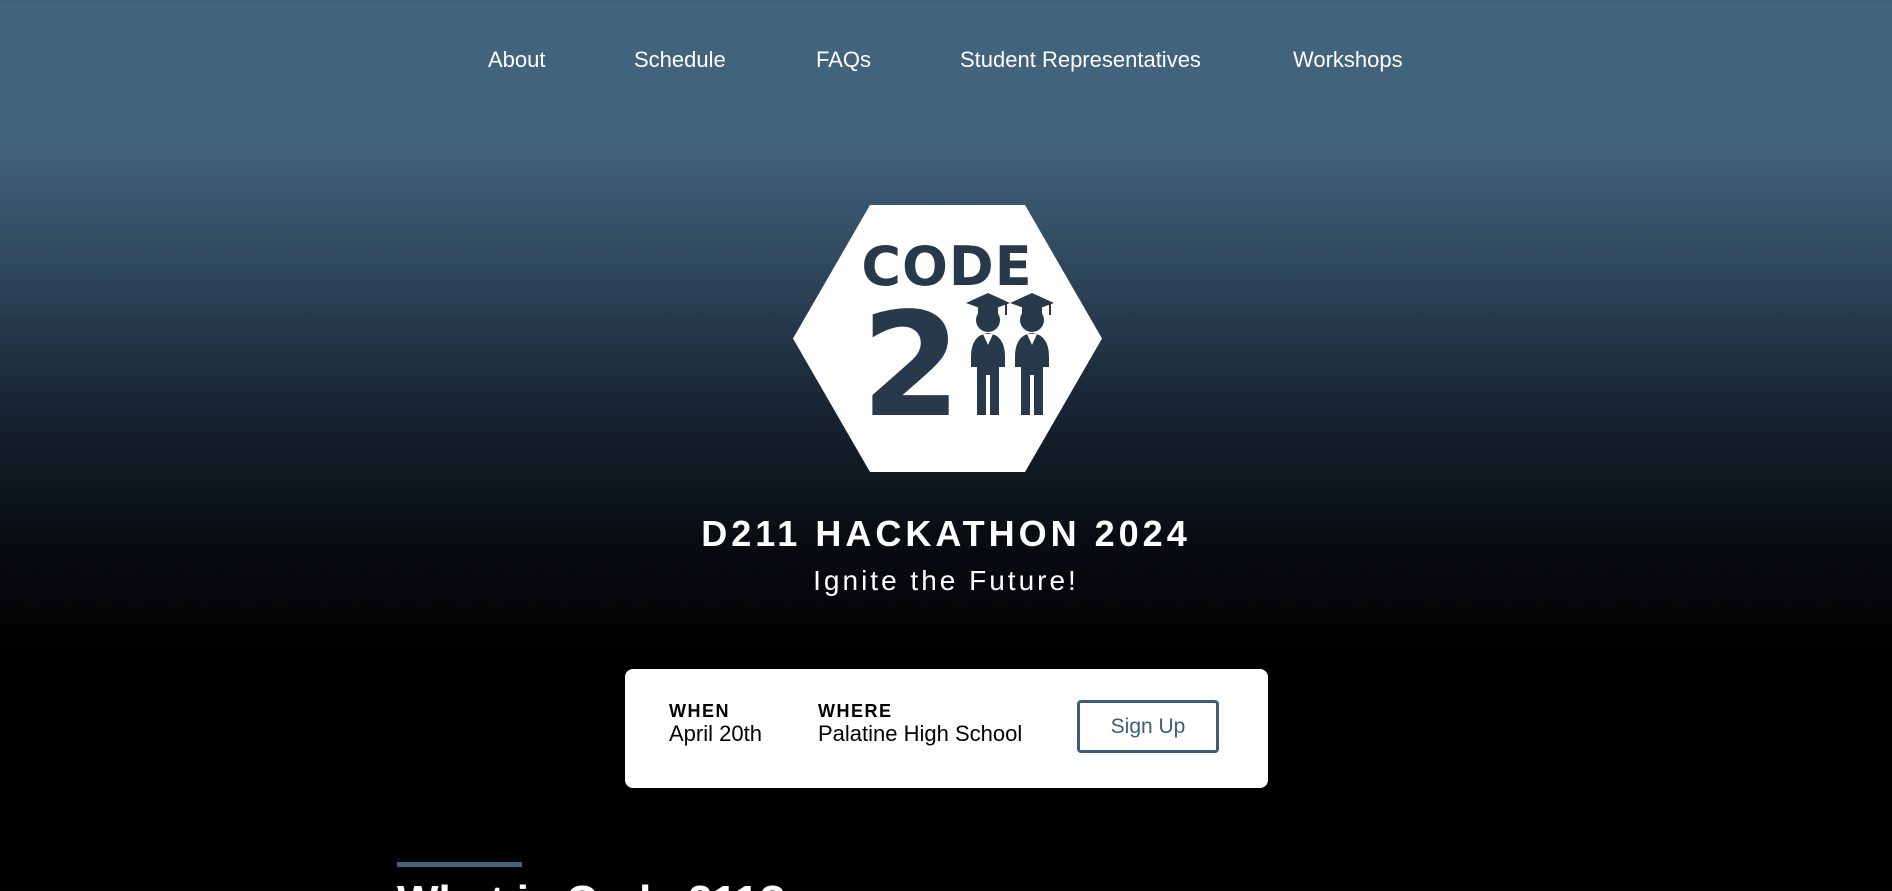 Image resolution: width=1892 pixels, height=891 pixels. What do you see at coordinates (855, 711) in the screenshot?
I see `where-label: WHERE` at bounding box center [855, 711].